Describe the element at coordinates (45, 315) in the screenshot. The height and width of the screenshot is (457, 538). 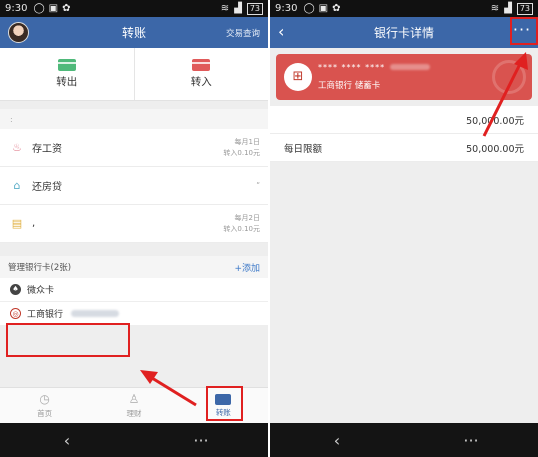
I see `card-name: 工商银行` at that location.